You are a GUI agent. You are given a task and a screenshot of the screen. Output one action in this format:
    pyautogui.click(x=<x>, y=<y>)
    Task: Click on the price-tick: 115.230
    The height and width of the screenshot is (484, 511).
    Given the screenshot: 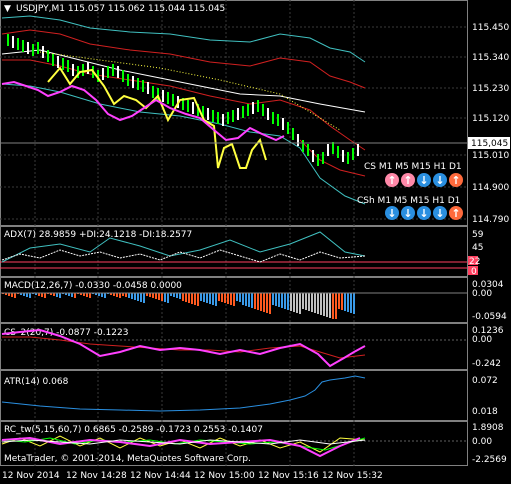 What is the action you would take?
    pyautogui.click(x=490, y=89)
    